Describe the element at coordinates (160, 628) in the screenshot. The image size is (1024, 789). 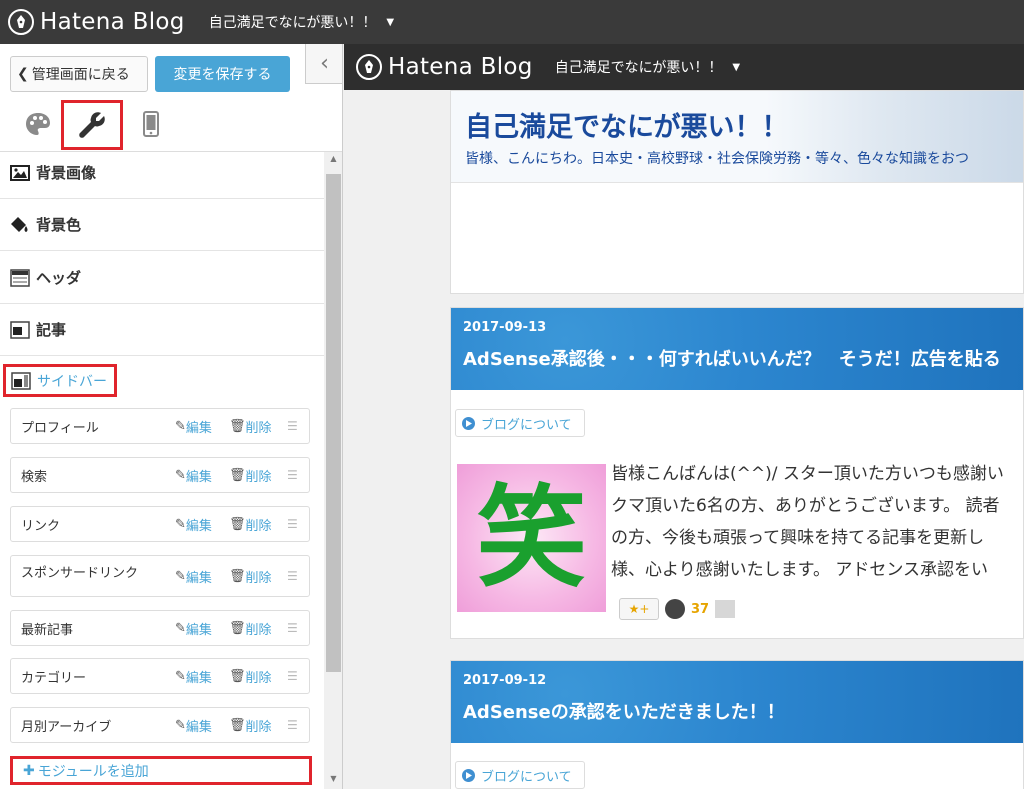
I see `sidebar-module: 最新記事 ✎ 編集 🗑 削除 ☰` at that location.